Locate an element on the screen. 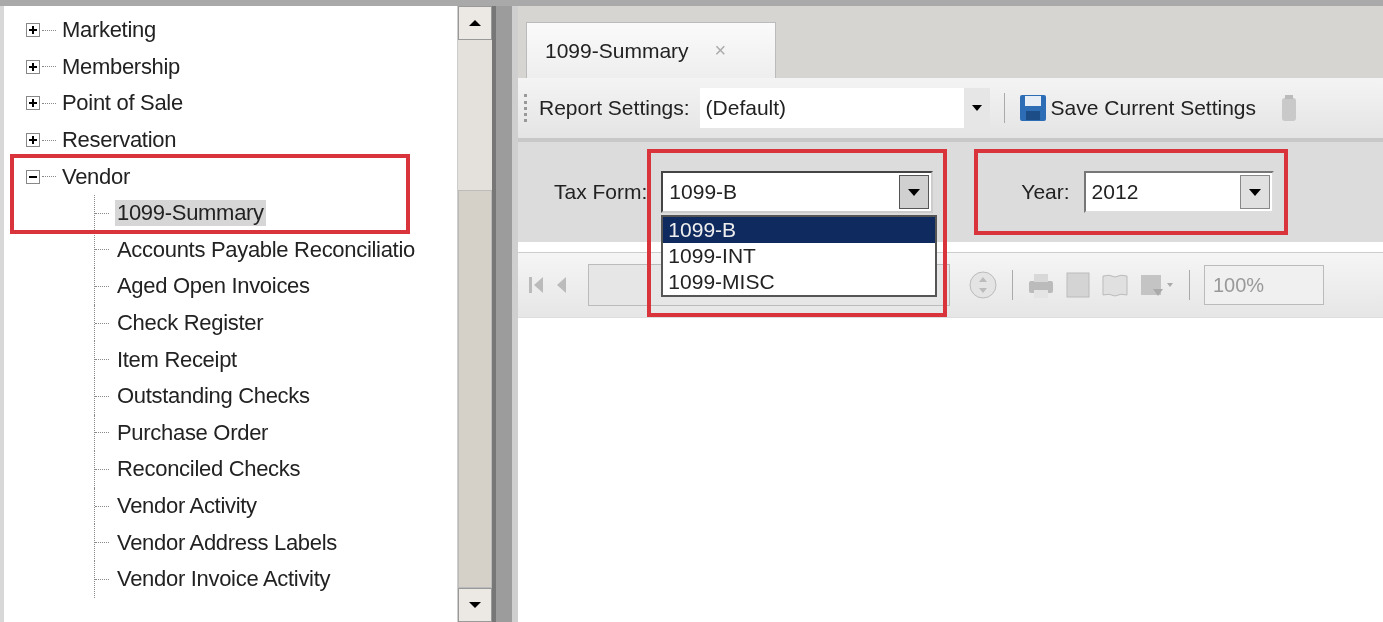  tree-item: Reservation is located at coordinates (119, 140).